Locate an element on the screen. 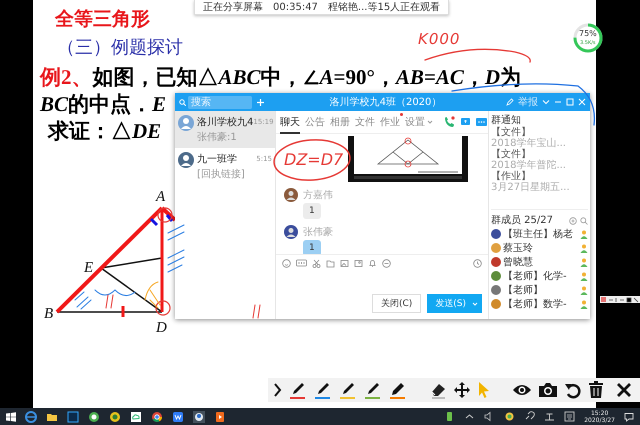  member-name: 蔡玉玲 is located at coordinates (540, 248).